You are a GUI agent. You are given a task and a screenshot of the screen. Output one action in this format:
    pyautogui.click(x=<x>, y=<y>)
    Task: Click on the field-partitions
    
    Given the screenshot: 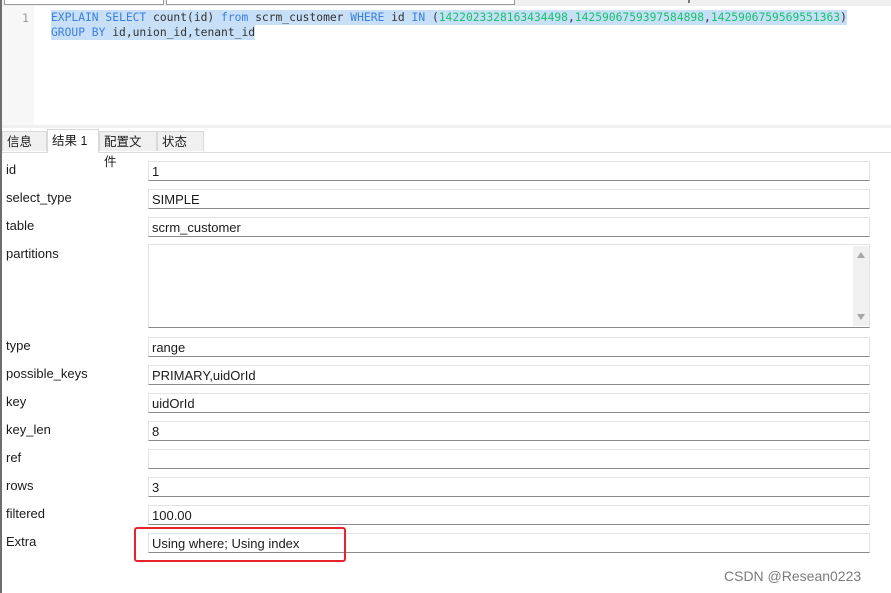 What is the action you would take?
    pyautogui.click(x=509, y=286)
    